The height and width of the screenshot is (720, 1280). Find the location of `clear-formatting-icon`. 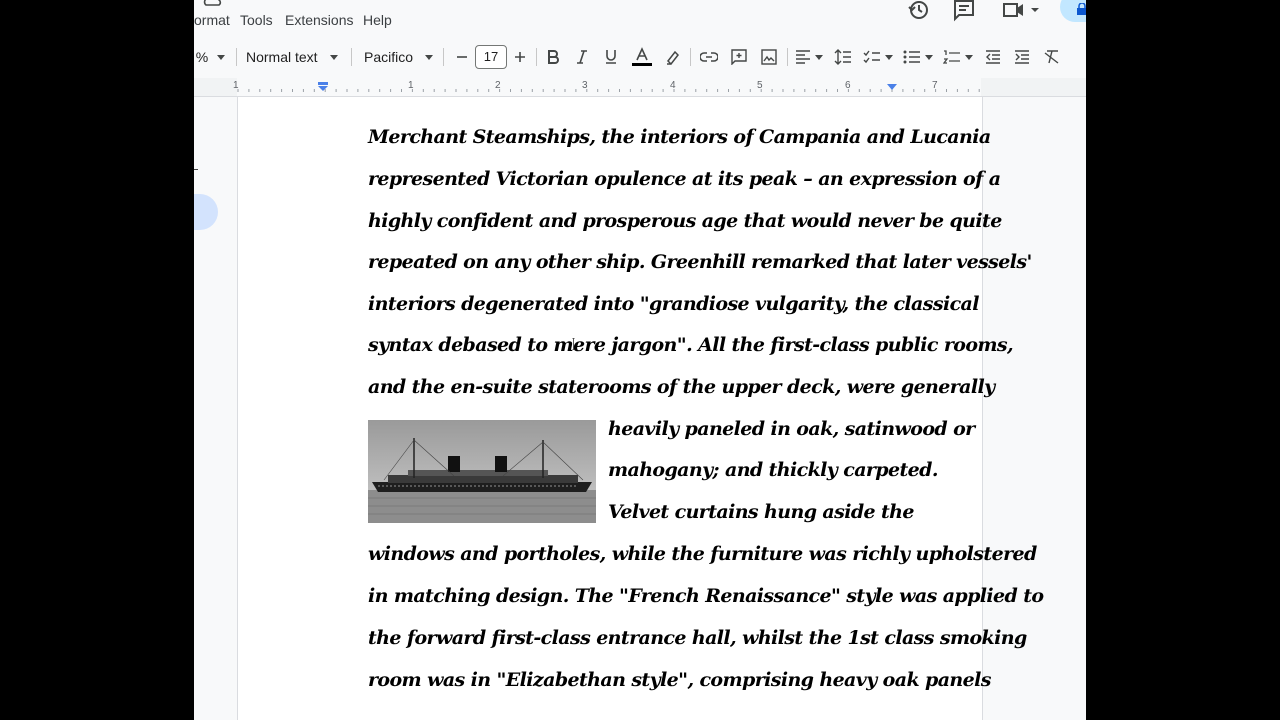

clear-formatting-icon is located at coordinates (1052, 57).